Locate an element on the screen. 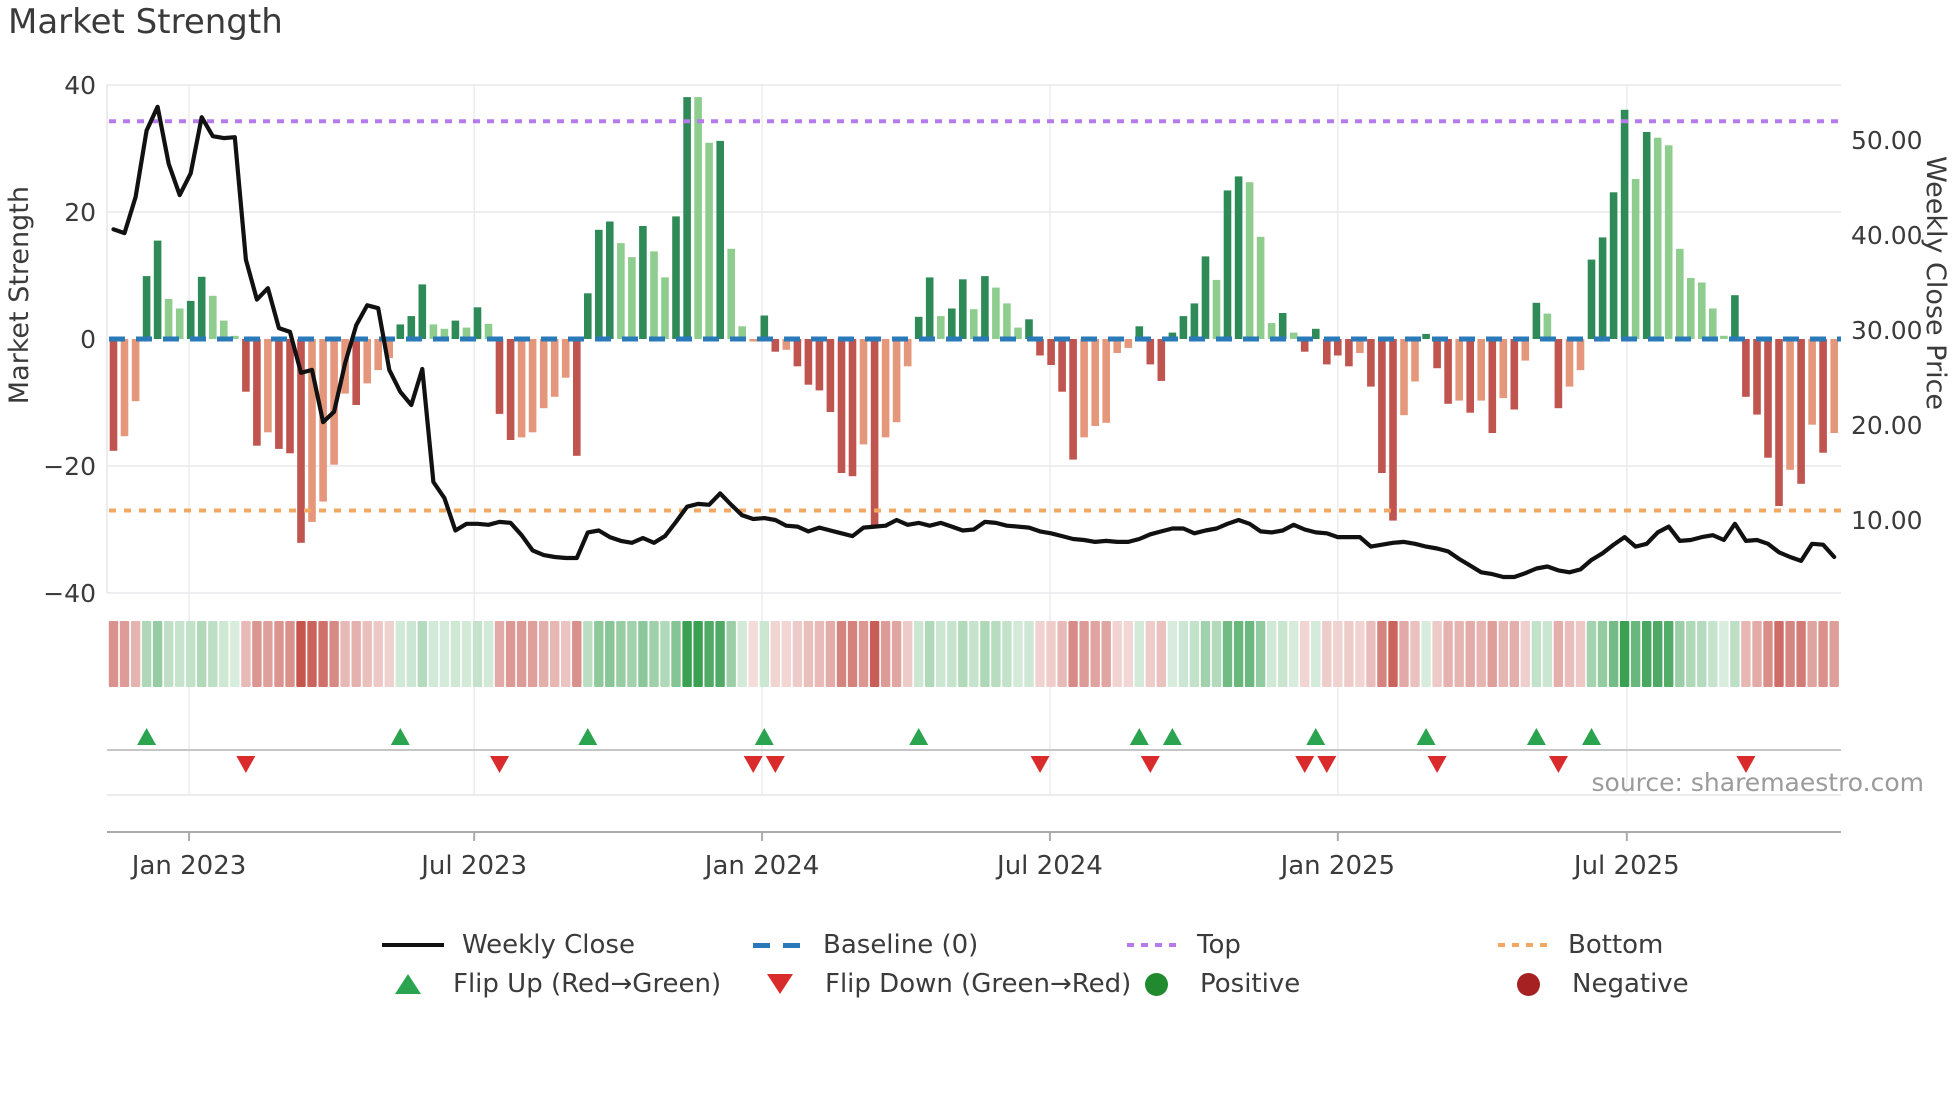  left-axis-ticks: 40 20 0 −20 −40 is located at coordinates (69, 339).